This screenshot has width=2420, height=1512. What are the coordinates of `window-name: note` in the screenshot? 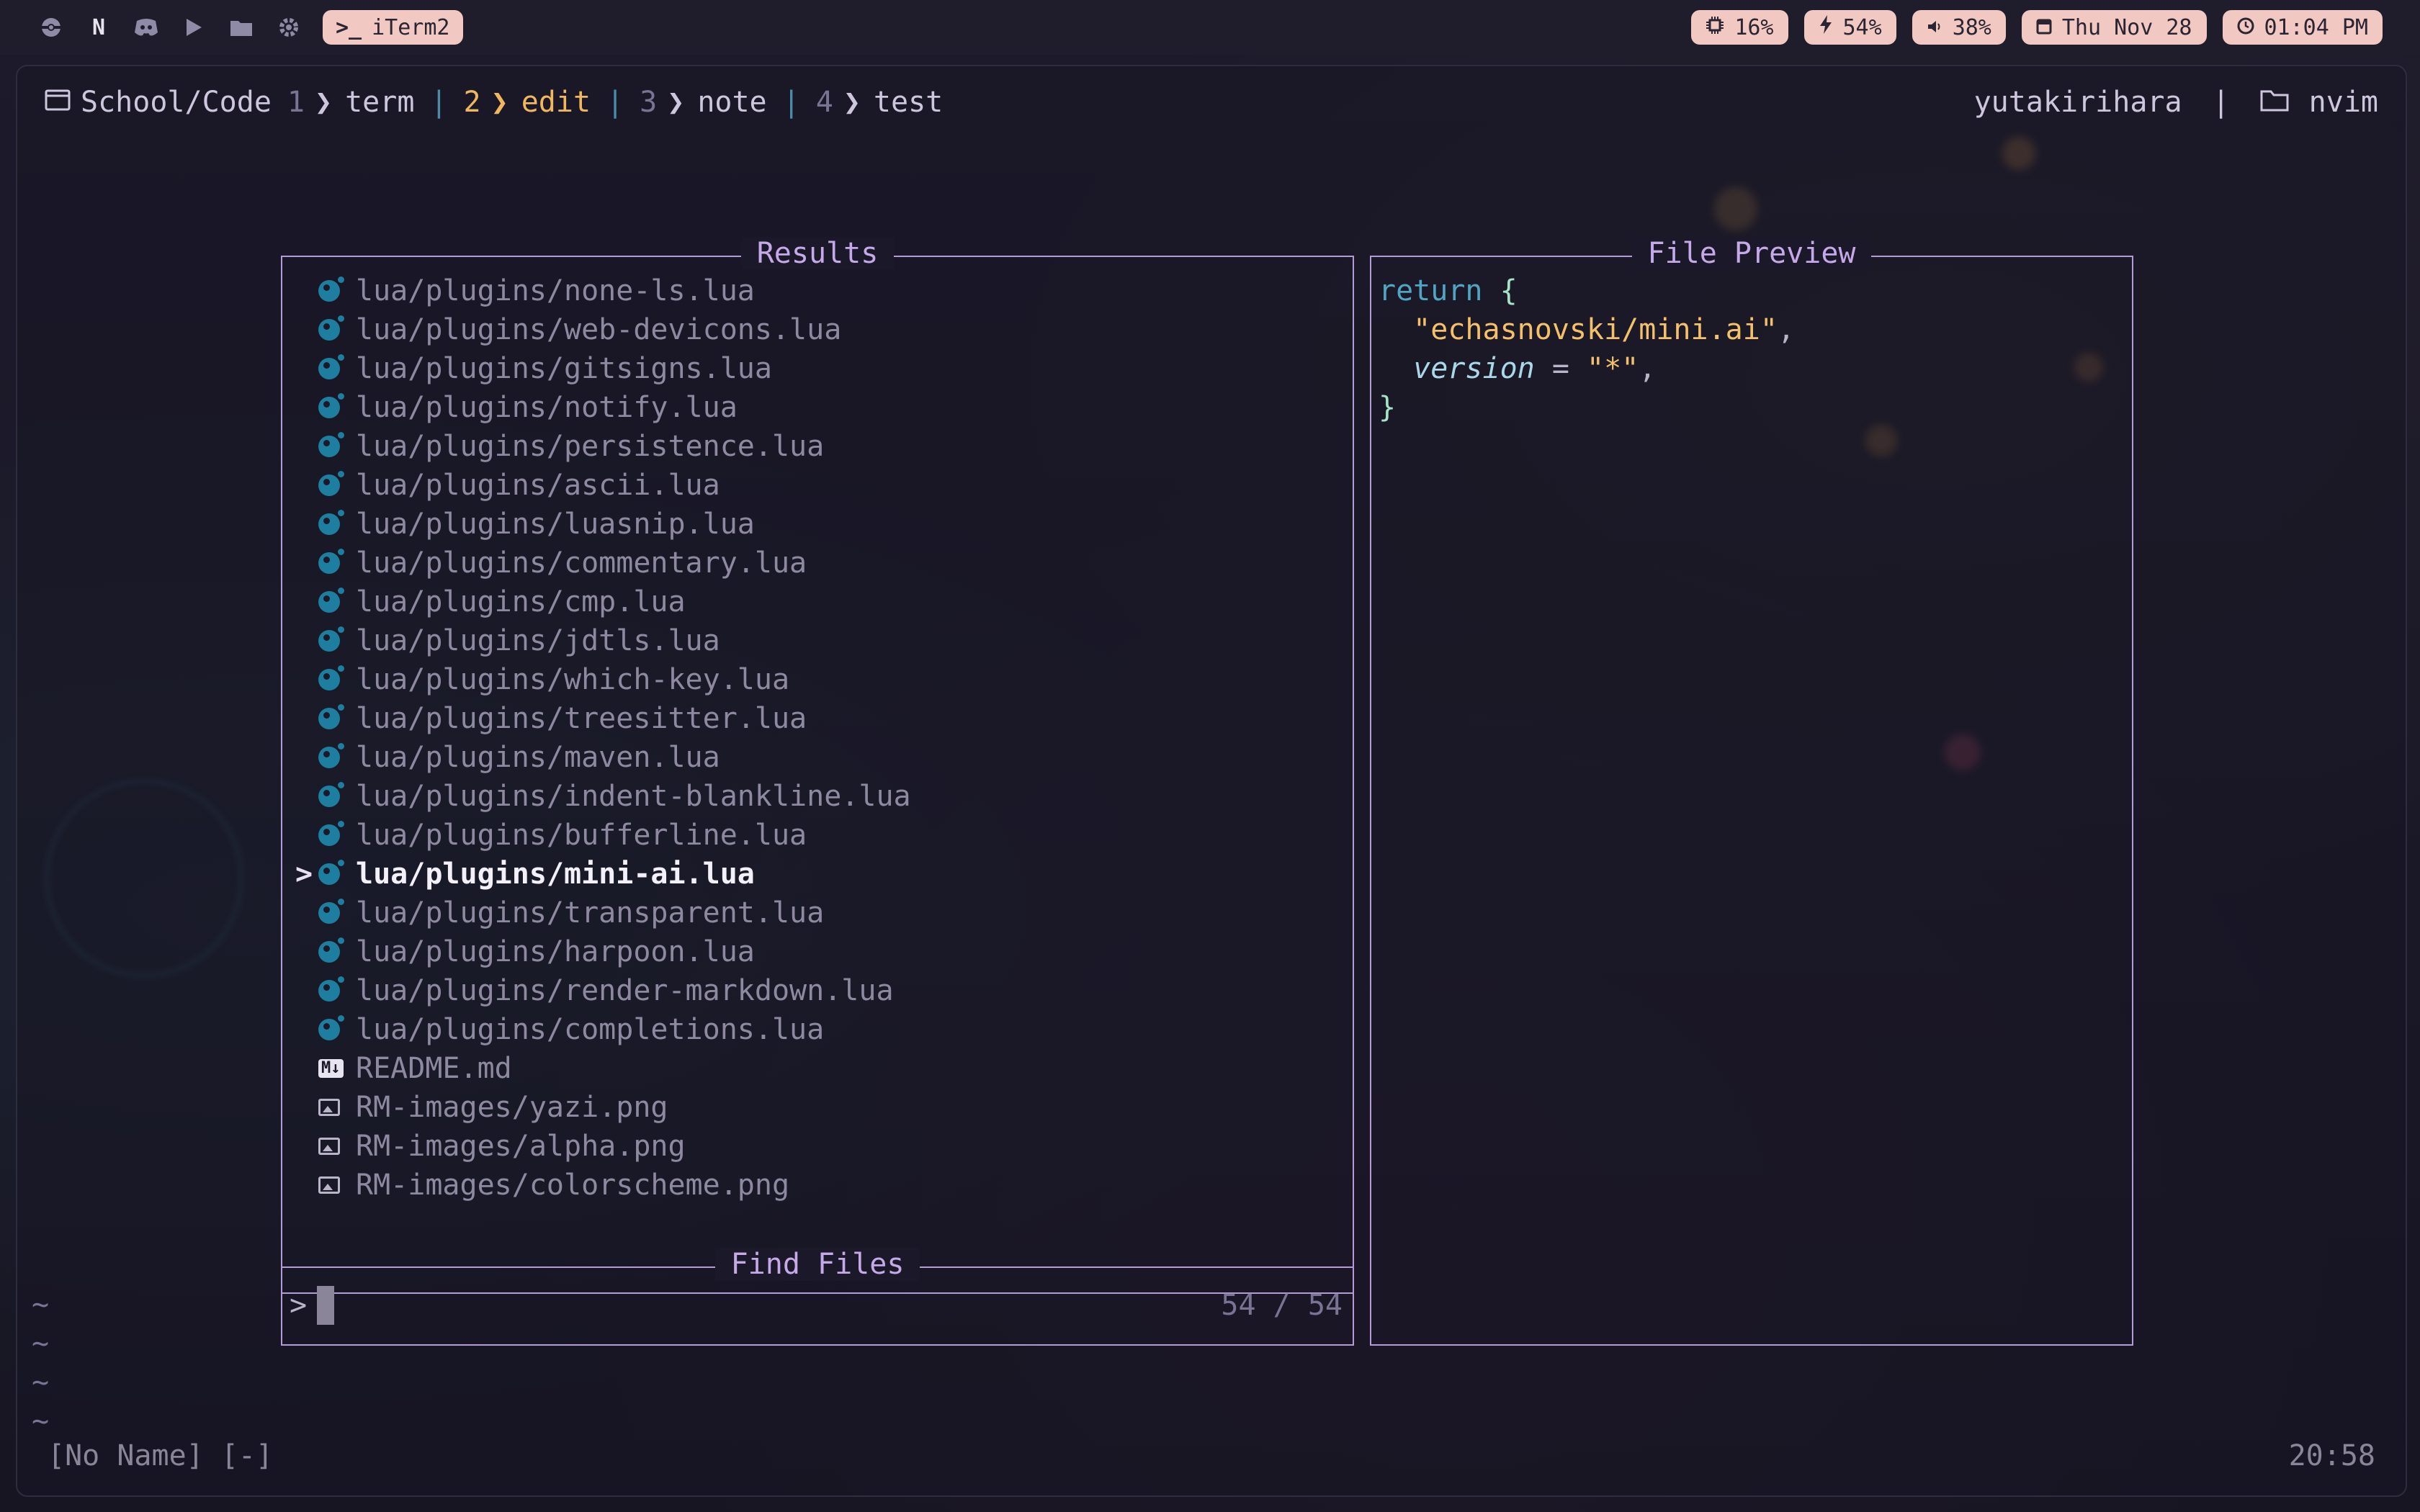 It's located at (732, 102).